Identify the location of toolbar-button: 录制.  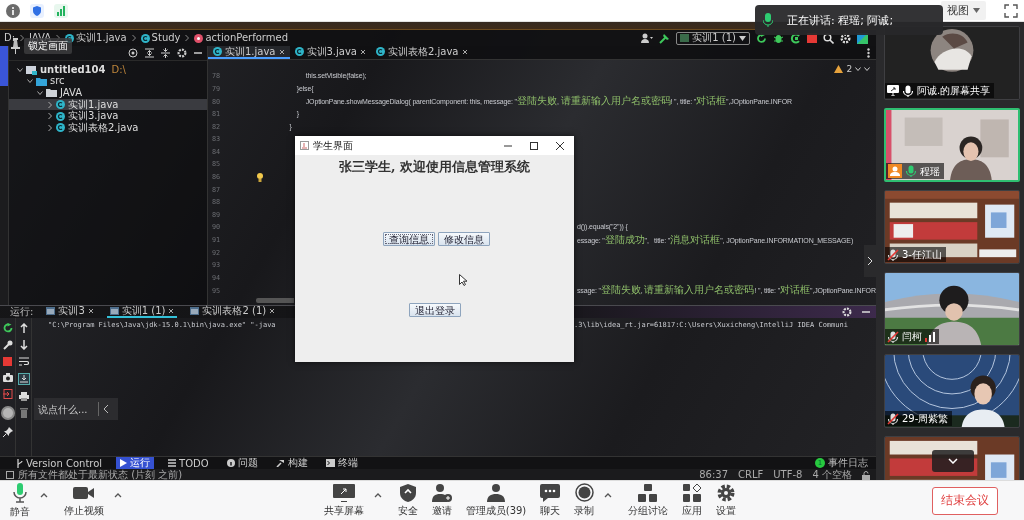
(584, 500).